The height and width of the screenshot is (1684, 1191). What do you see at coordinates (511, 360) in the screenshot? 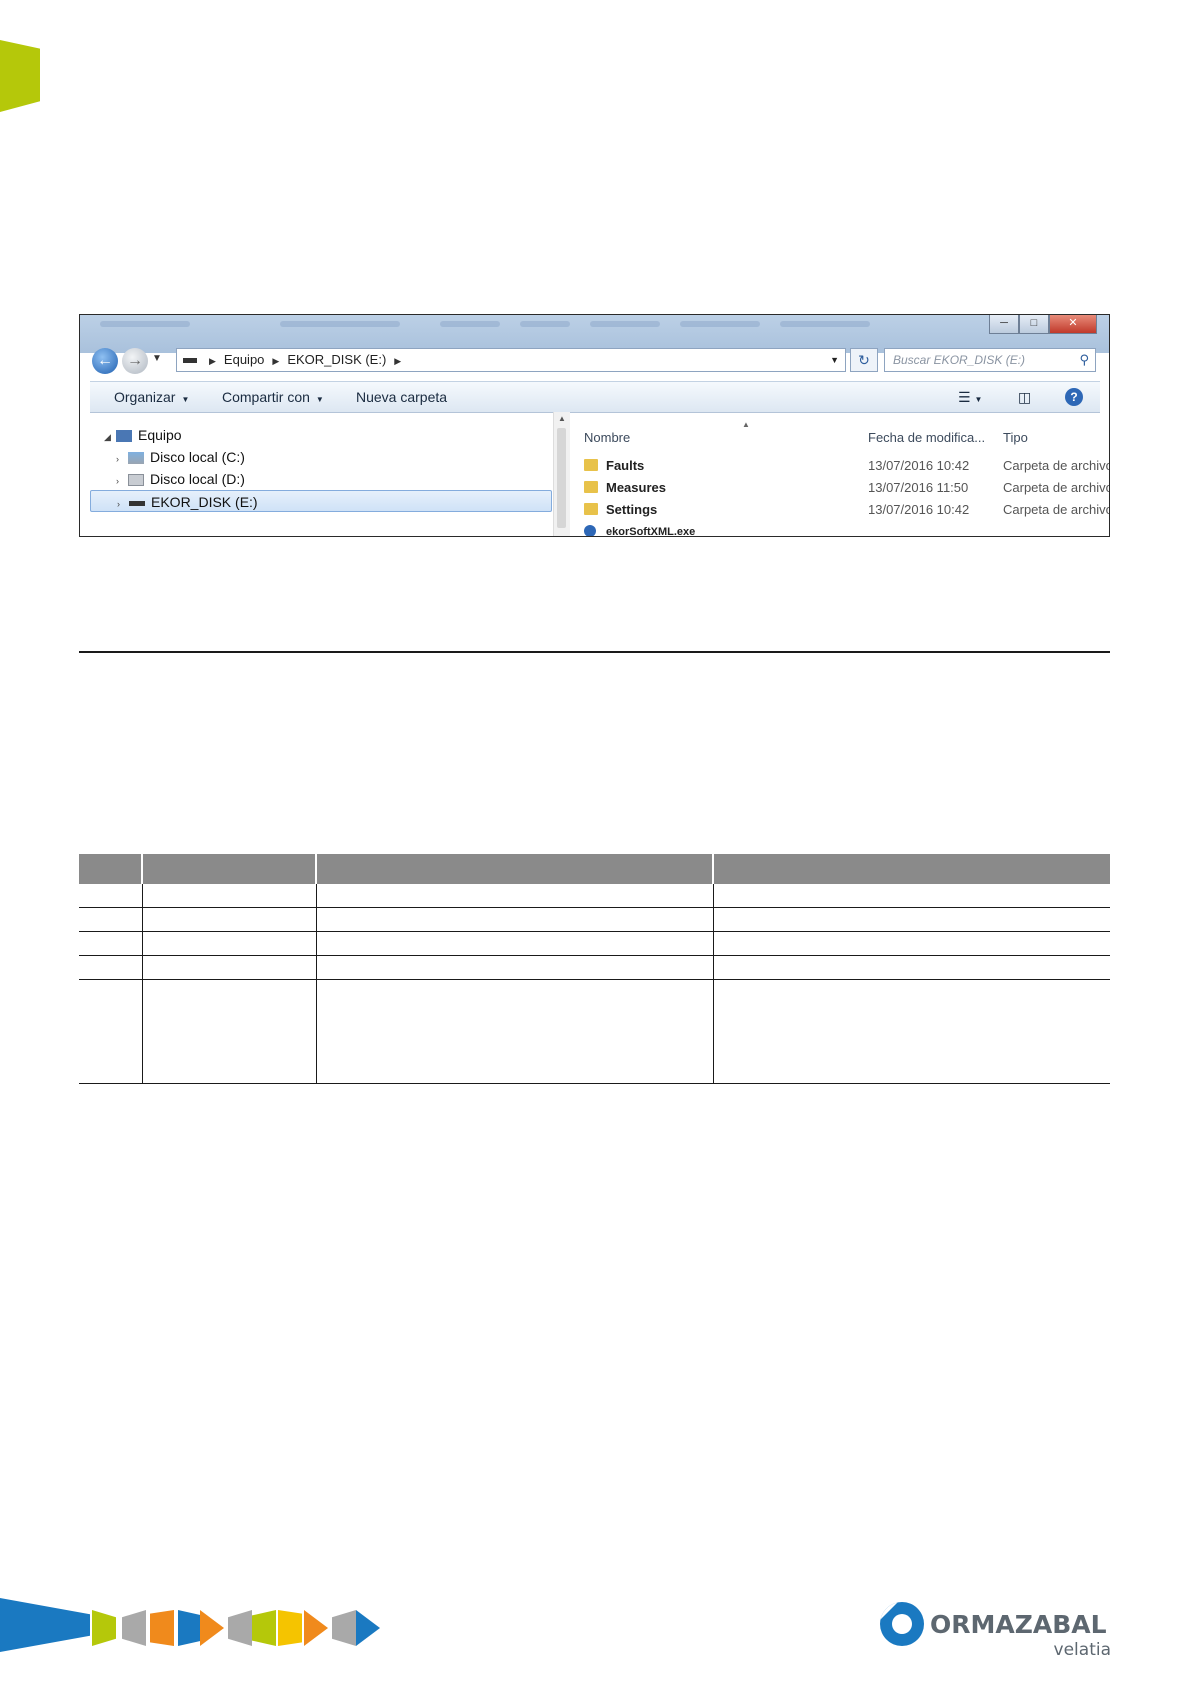
I see `address-bar: ▶ Equipo ▶ EKOR_DISK (E:) ▶ ▼` at bounding box center [511, 360].